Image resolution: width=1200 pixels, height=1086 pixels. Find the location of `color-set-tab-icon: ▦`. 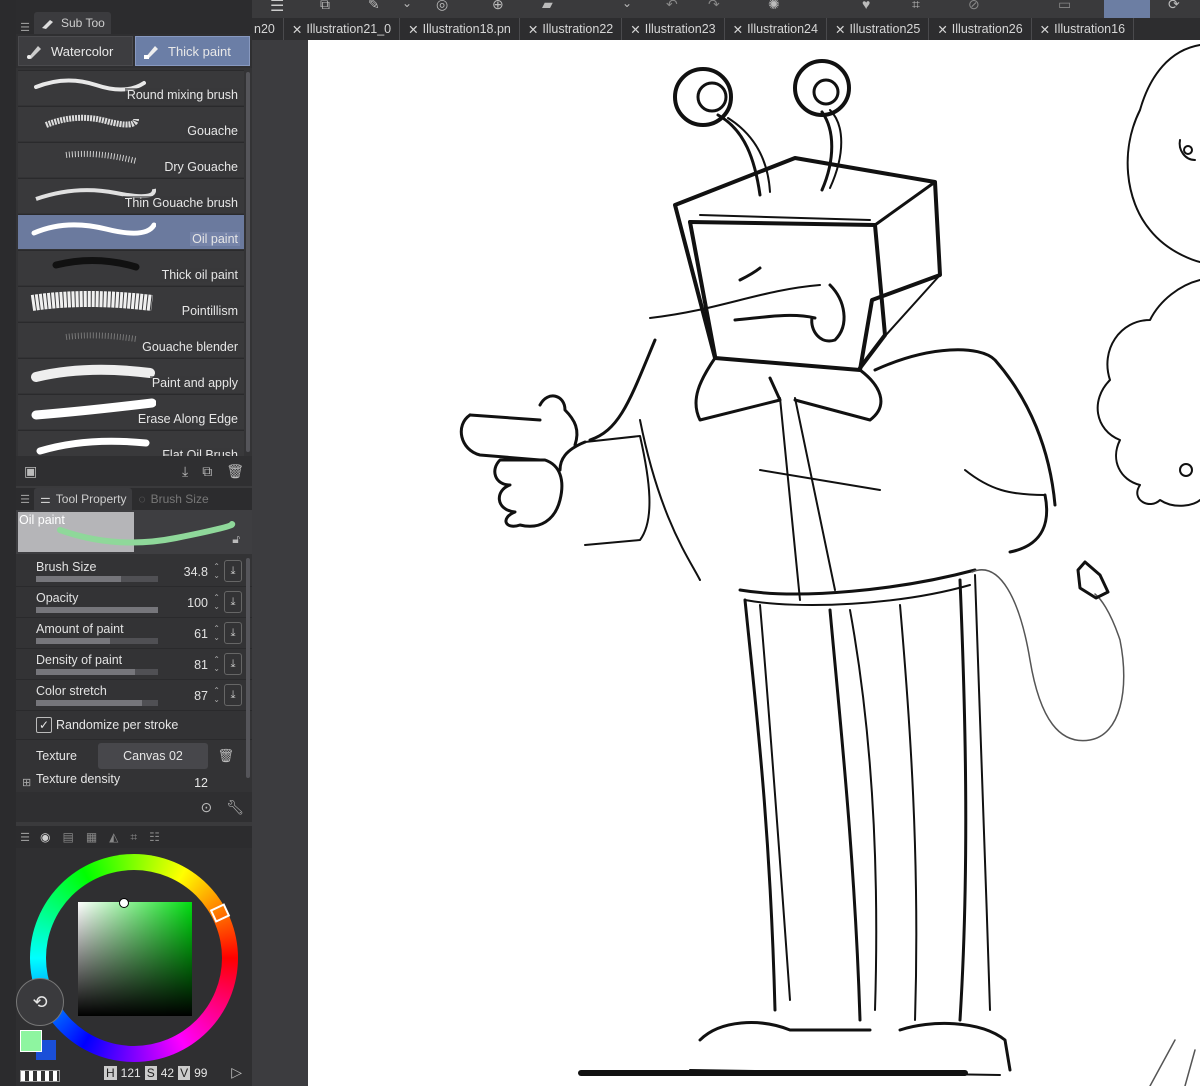

color-set-tab-icon: ▦ is located at coordinates (91, 837).